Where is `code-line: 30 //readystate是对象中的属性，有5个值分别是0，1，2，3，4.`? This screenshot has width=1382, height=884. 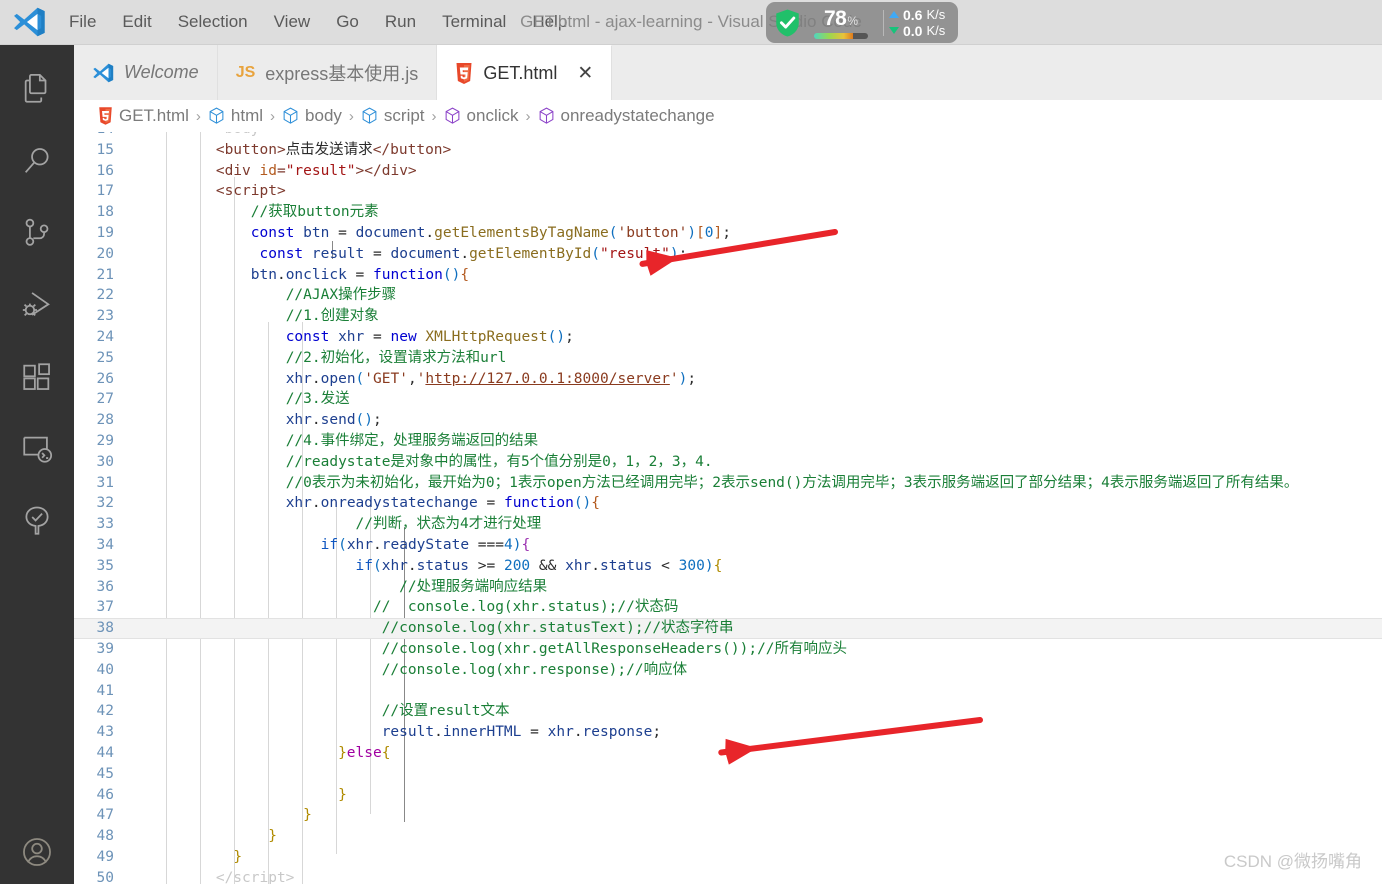 code-line: 30 //readystate是对象中的属性，有5个值分别是0，1，2，3，4. is located at coordinates (728, 462).